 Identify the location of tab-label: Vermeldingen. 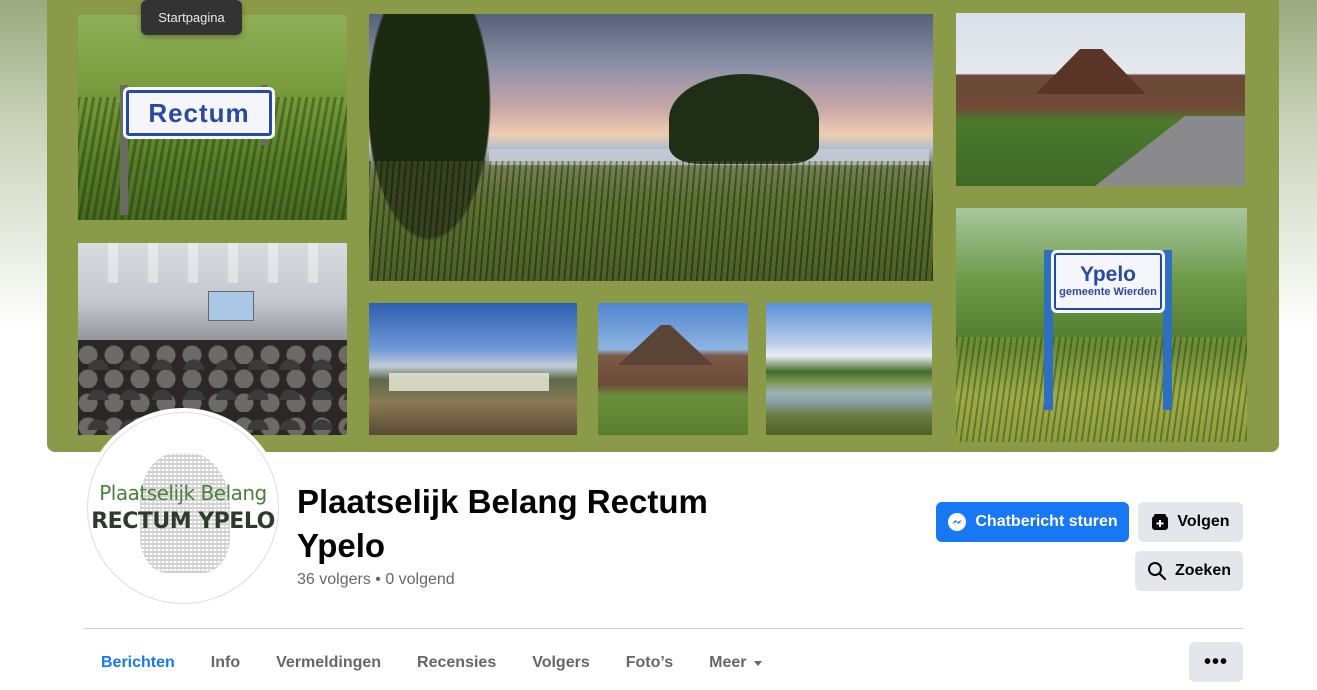
(329, 662).